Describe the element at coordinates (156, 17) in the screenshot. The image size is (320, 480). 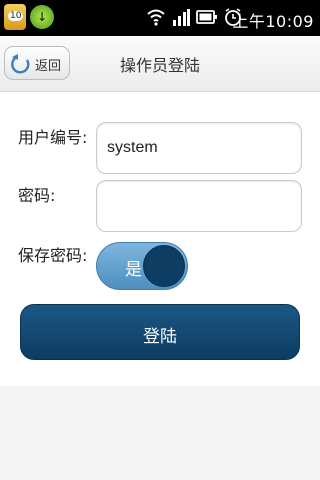
I see `wifi-icon` at that location.